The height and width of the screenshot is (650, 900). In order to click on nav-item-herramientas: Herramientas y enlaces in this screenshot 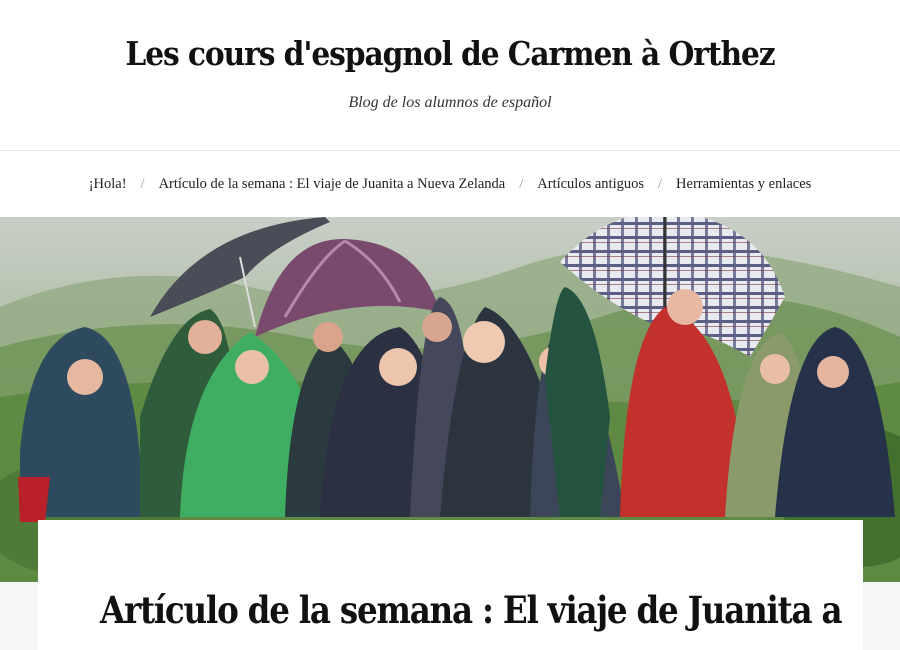, I will do `click(743, 184)`.